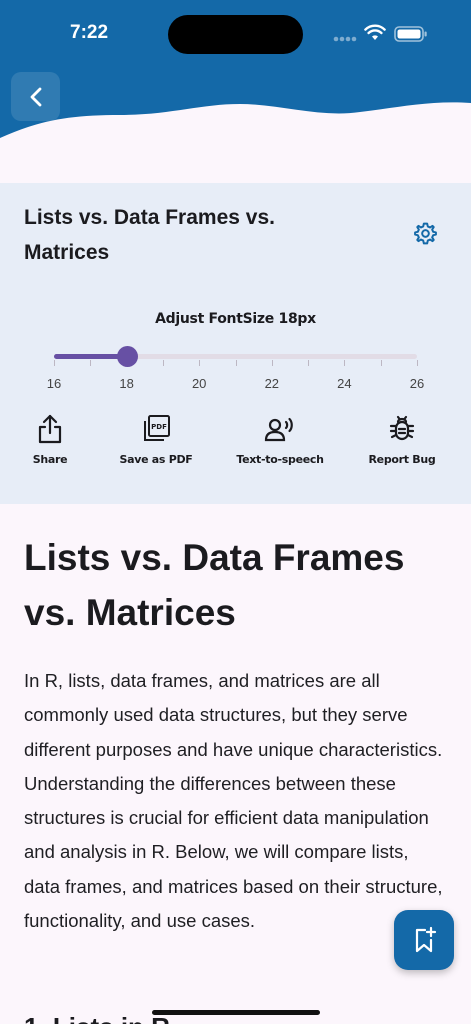 The width and height of the screenshot is (471, 1024). Describe the element at coordinates (50, 459) in the screenshot. I see `share-label: Share` at that location.